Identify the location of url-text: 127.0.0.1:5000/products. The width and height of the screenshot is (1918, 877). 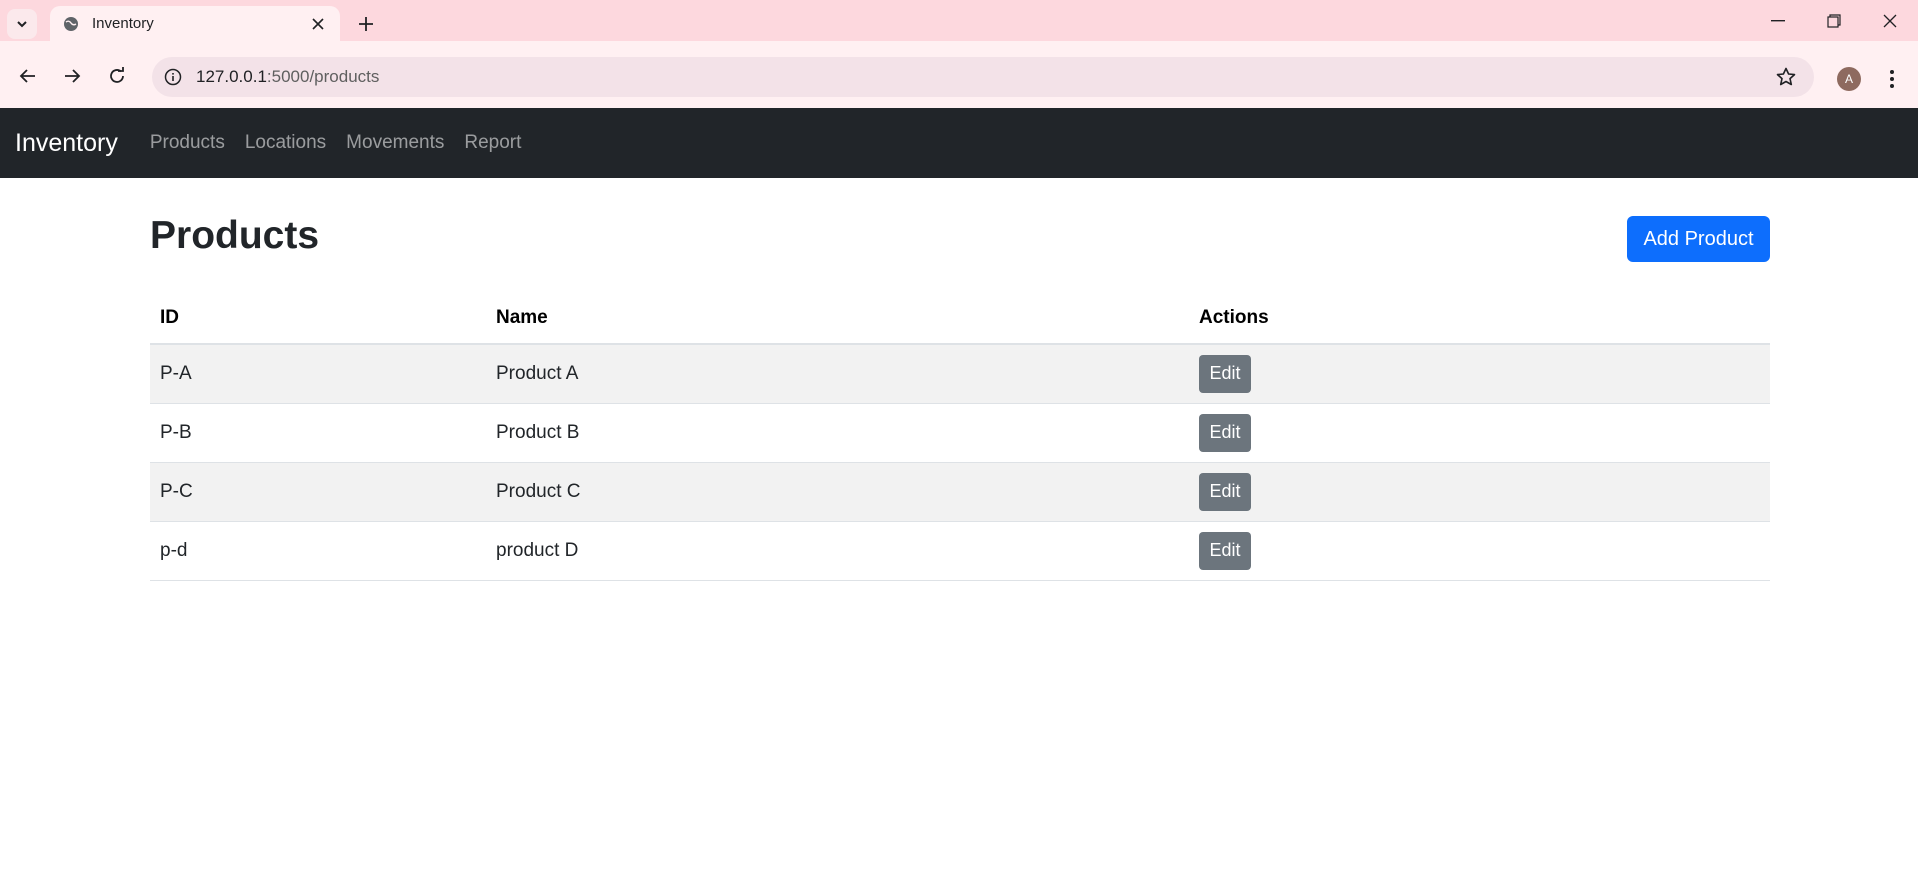
(984, 77).